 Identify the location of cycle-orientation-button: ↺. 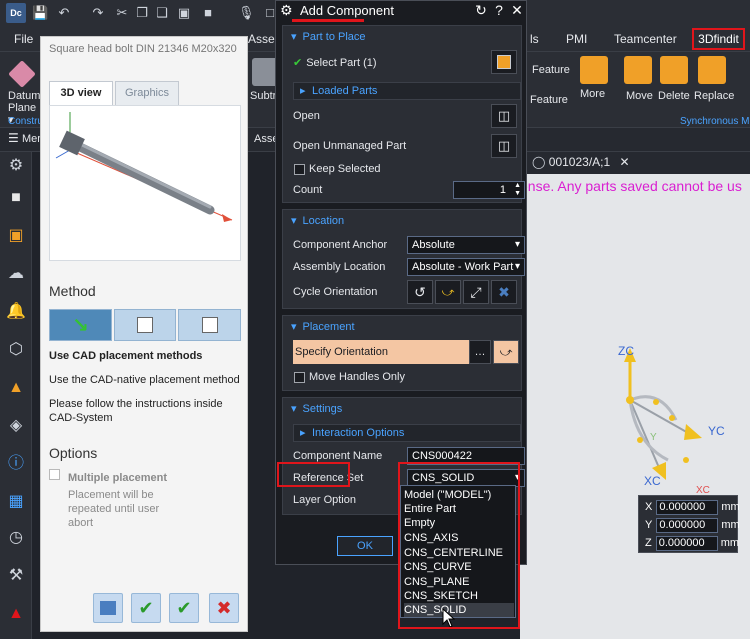
(420, 292).